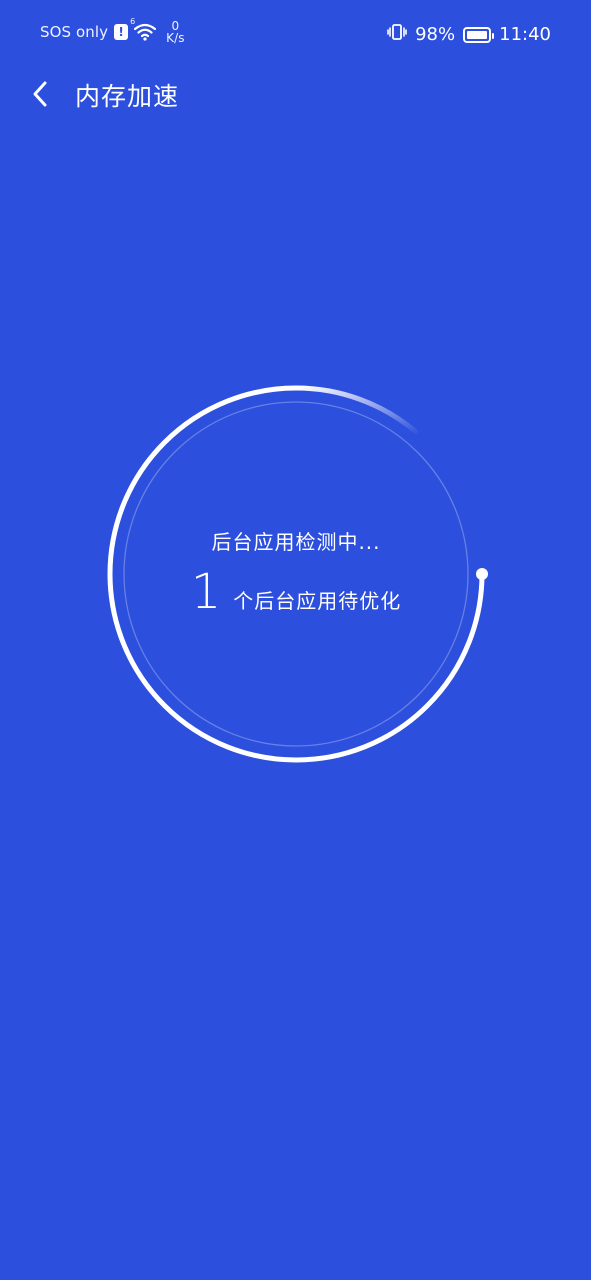  Describe the element at coordinates (133, 21) in the screenshot. I see `wifi-generation-label: 6` at that location.